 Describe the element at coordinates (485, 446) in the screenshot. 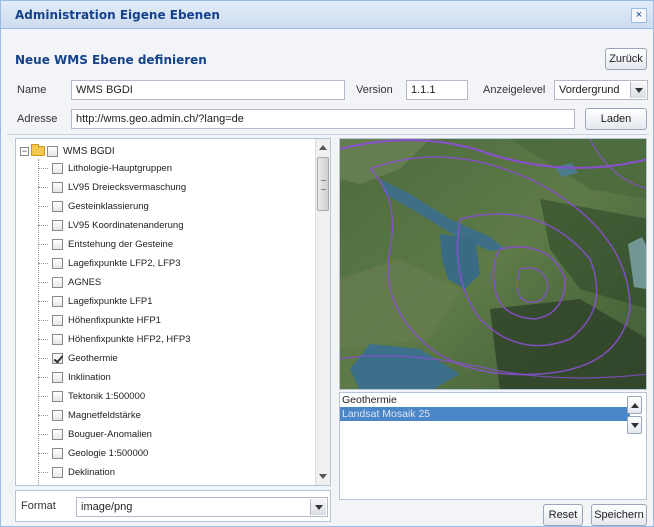

I see `layer-list: Geothermie Landsat Mosaik 25` at that location.